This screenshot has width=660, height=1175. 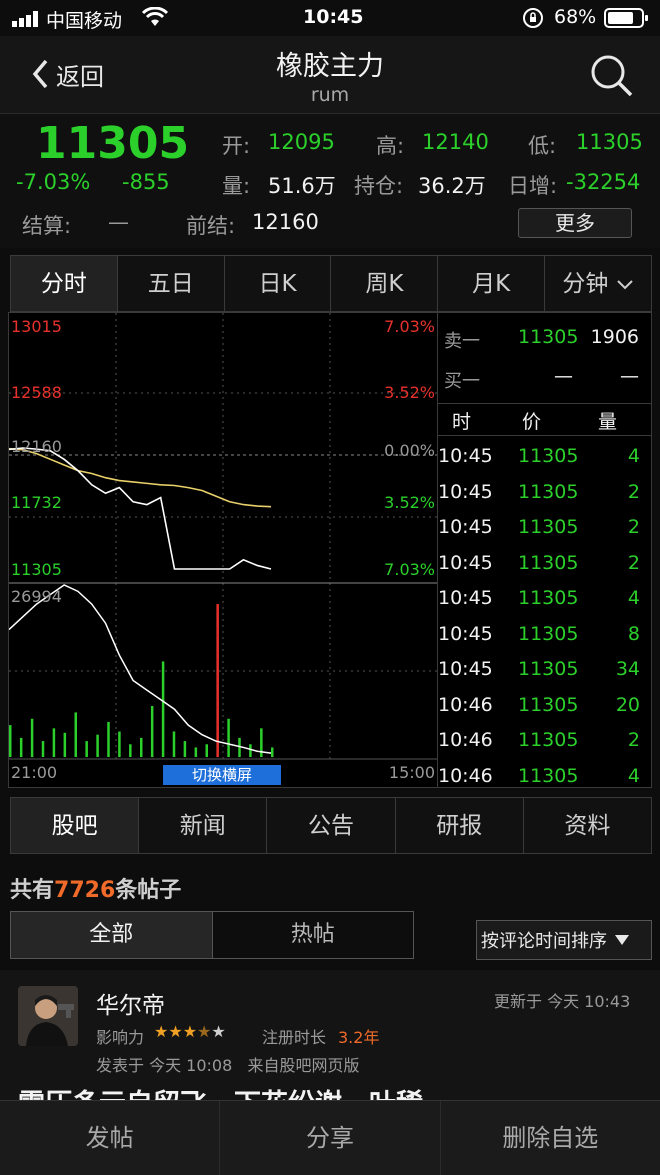 I want to click on registration-label: 注册时长, so click(x=294, y=1037).